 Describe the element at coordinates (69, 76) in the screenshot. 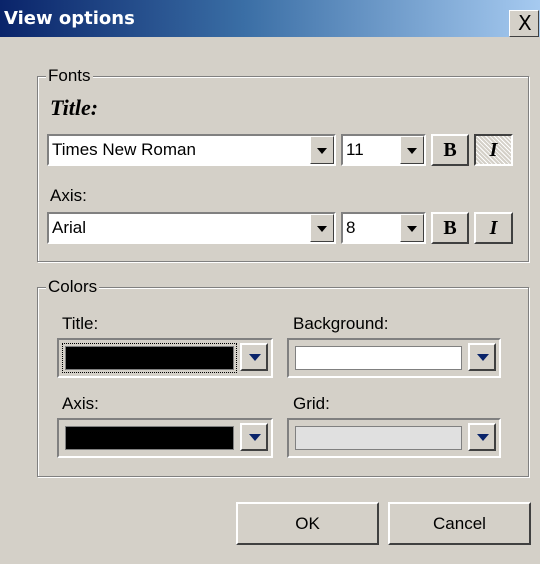

I see `fonts-legend: Fonts` at that location.